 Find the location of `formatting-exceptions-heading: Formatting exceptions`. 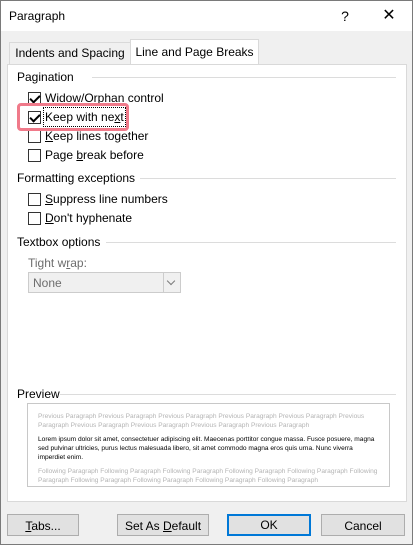

formatting-exceptions-heading: Formatting exceptions is located at coordinates (76, 178).